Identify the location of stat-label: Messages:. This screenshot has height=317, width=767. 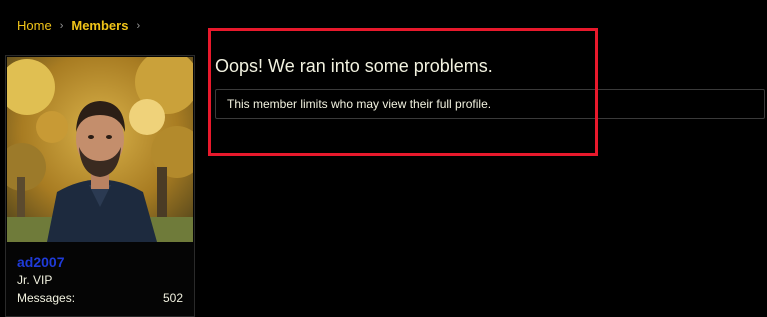
(46, 298).